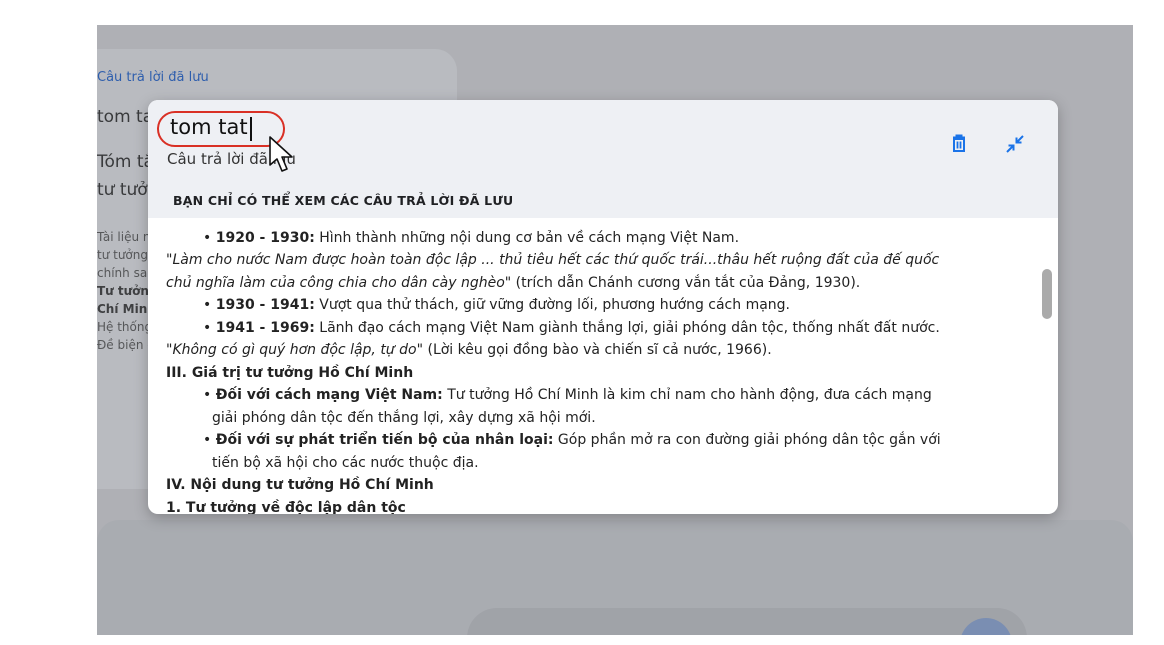  I want to click on bold-text: 1930 - 1941:, so click(265, 305).